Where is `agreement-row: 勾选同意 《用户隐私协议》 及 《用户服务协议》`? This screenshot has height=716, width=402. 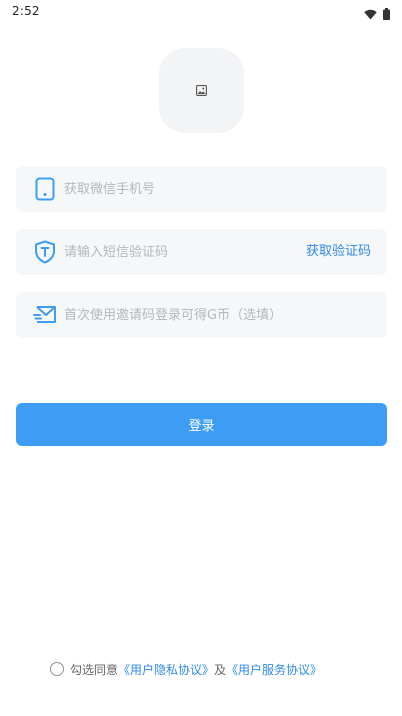
agreement-row: 勾选同意 《用户隐私协议》 及 《用户服务协议》 is located at coordinates (186, 669).